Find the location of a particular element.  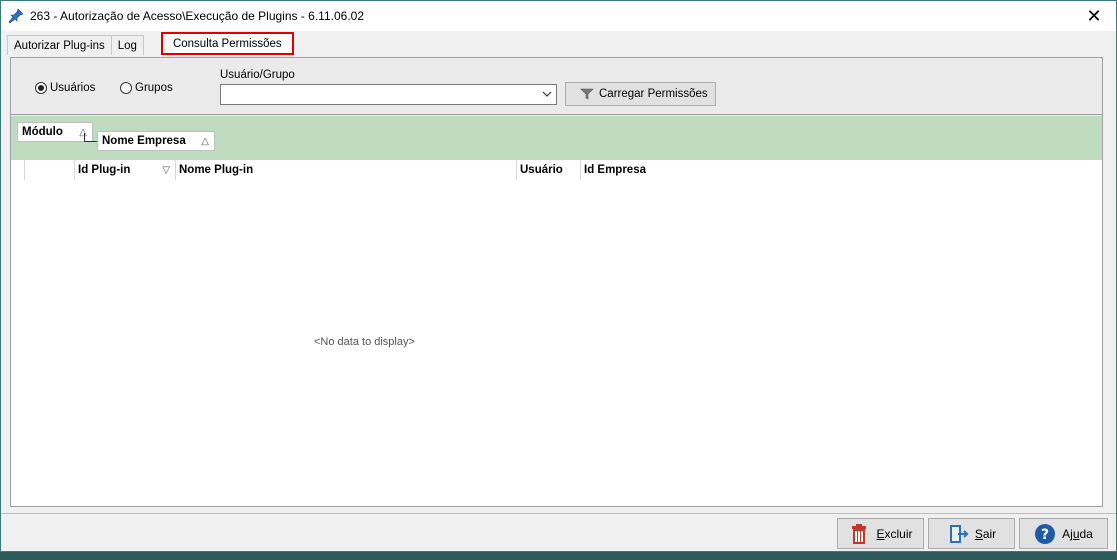

carregar-permissoes-label: Carregar Permissões is located at coordinates (653, 94).